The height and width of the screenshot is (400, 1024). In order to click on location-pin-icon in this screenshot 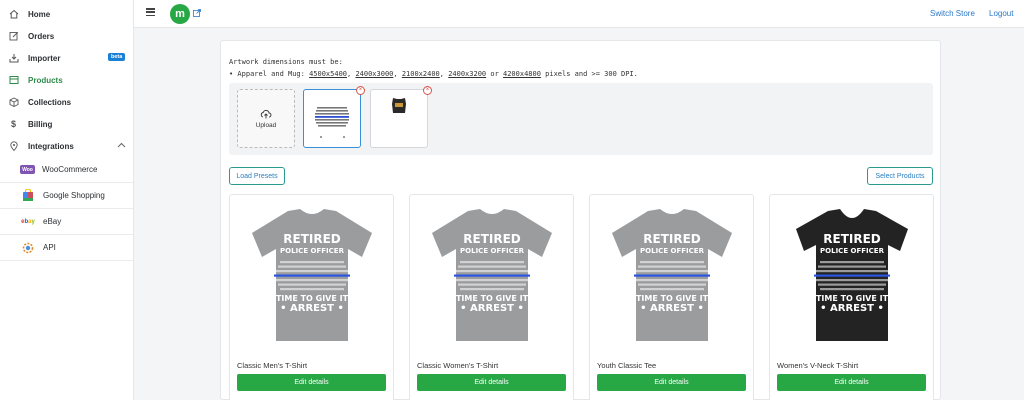, I will do `click(13, 146)`.